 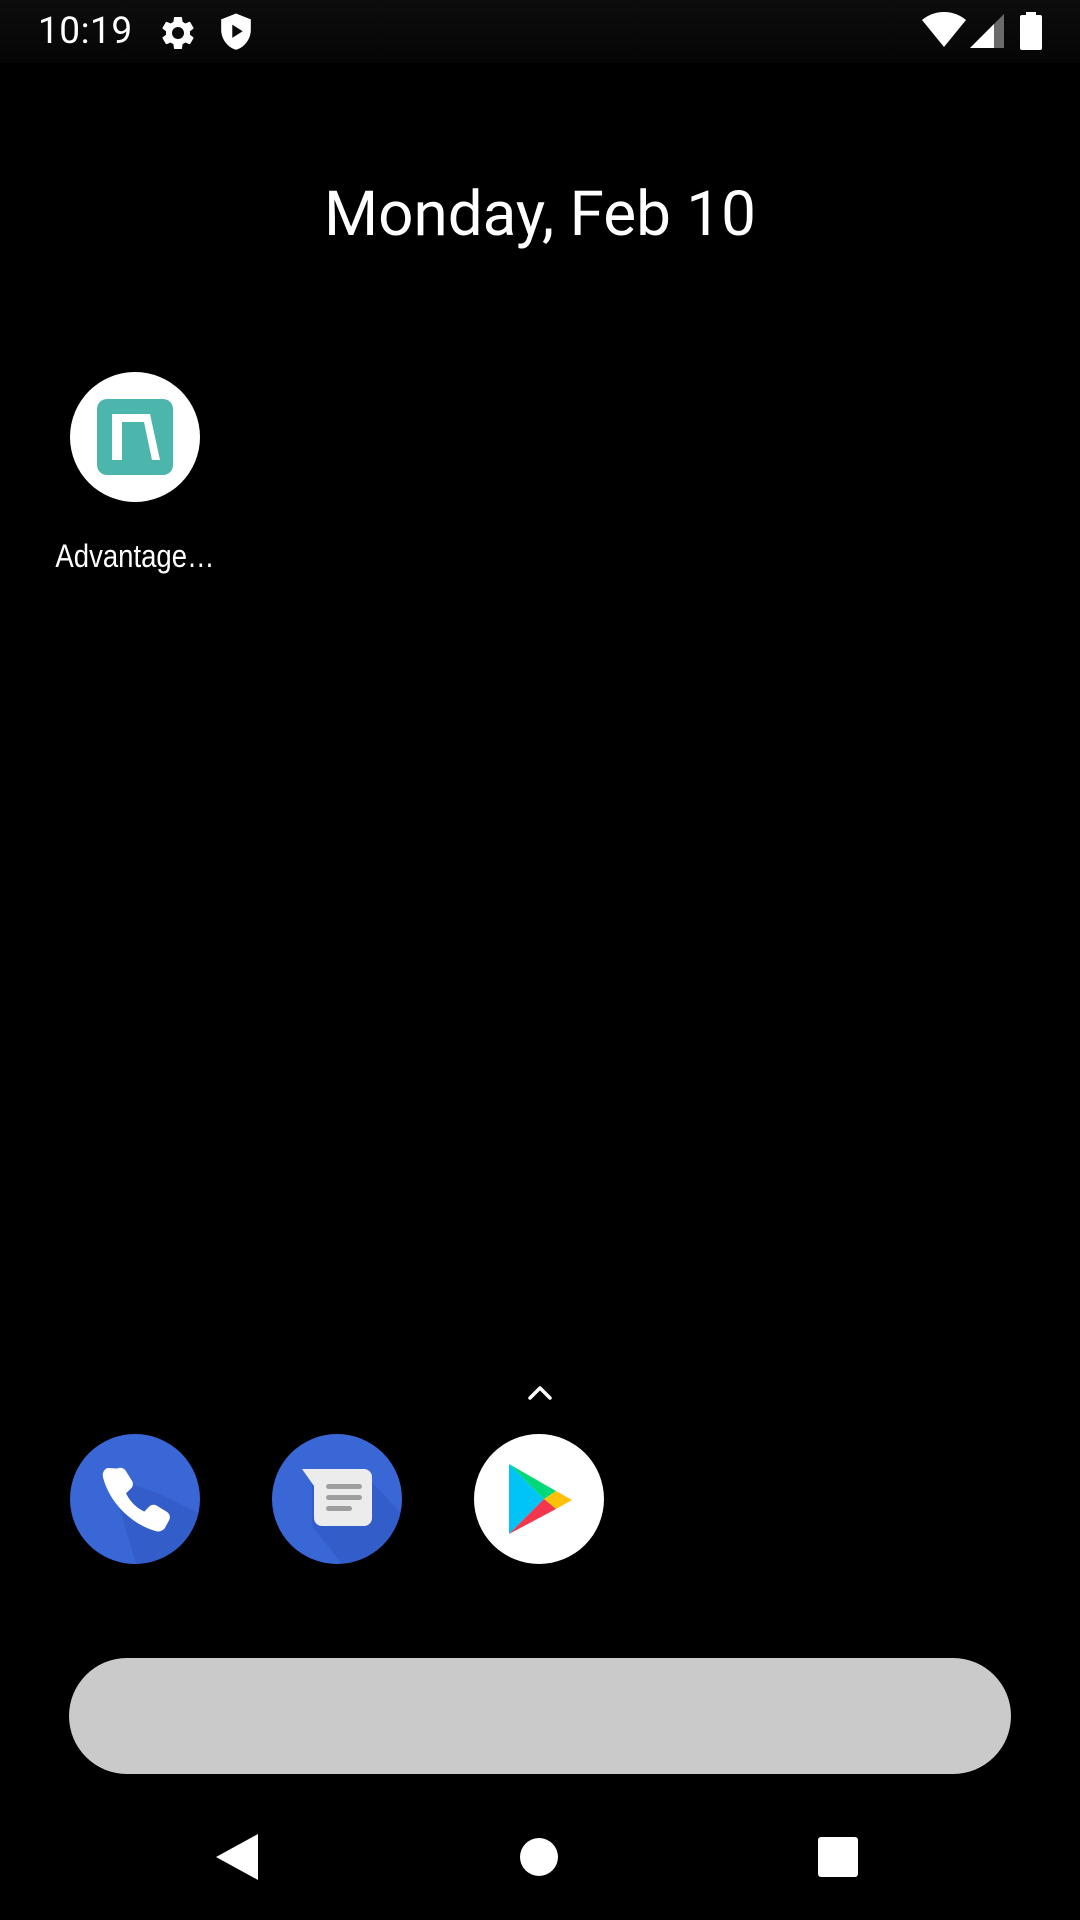 What do you see at coordinates (85, 31) in the screenshot?
I see `status-time: 10:19` at bounding box center [85, 31].